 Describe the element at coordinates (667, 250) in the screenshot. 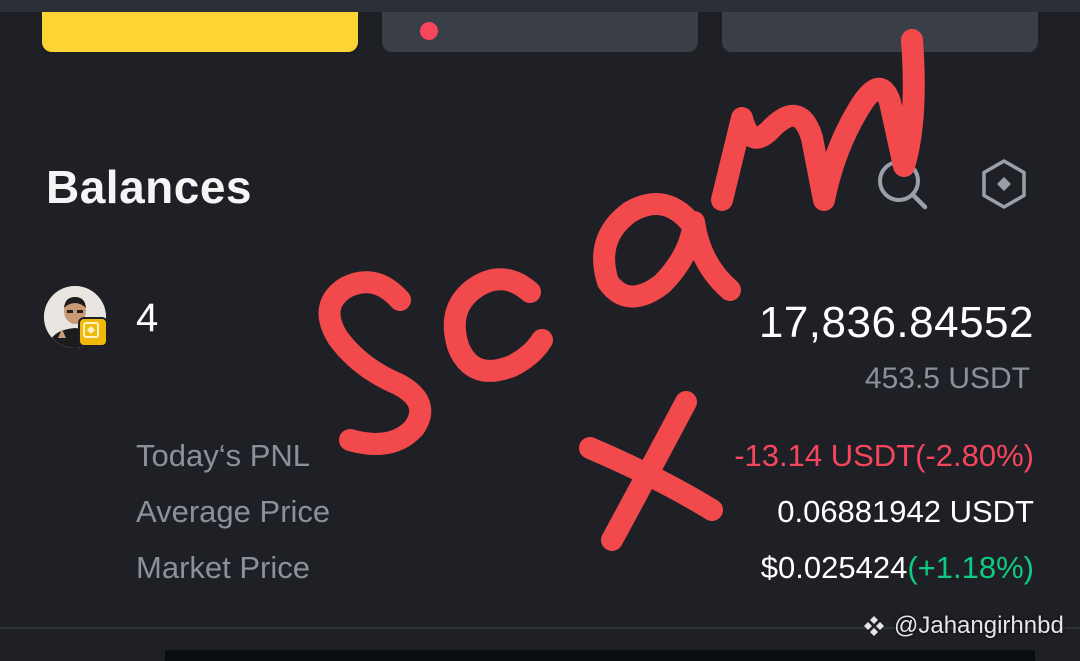

I see `scam-letter-a` at that location.